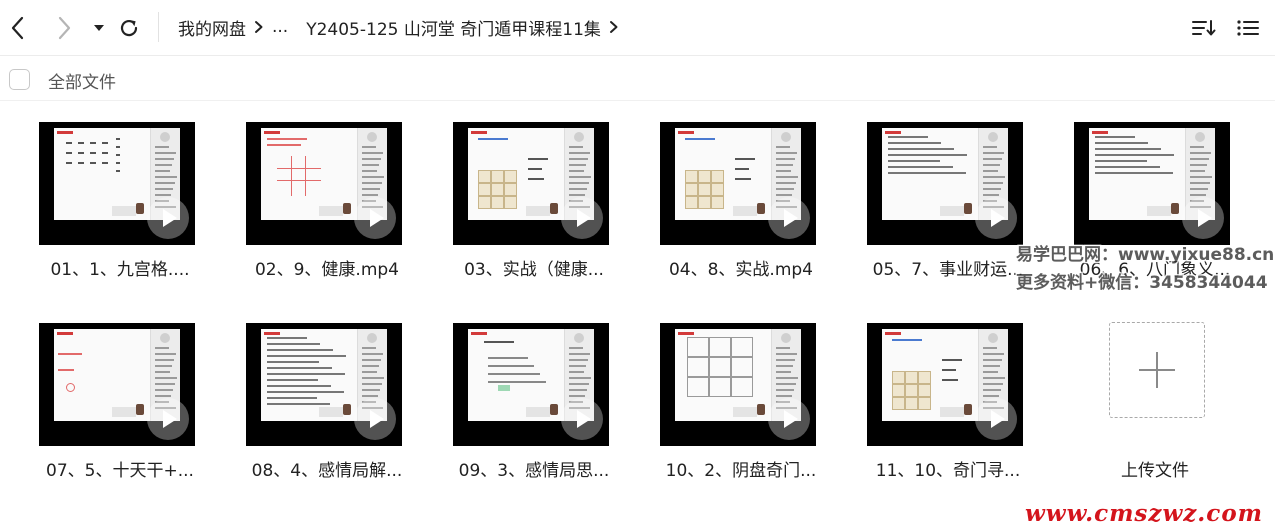 The width and height of the screenshot is (1275, 532). I want to click on sort-descending-icon, so click(1204, 28).